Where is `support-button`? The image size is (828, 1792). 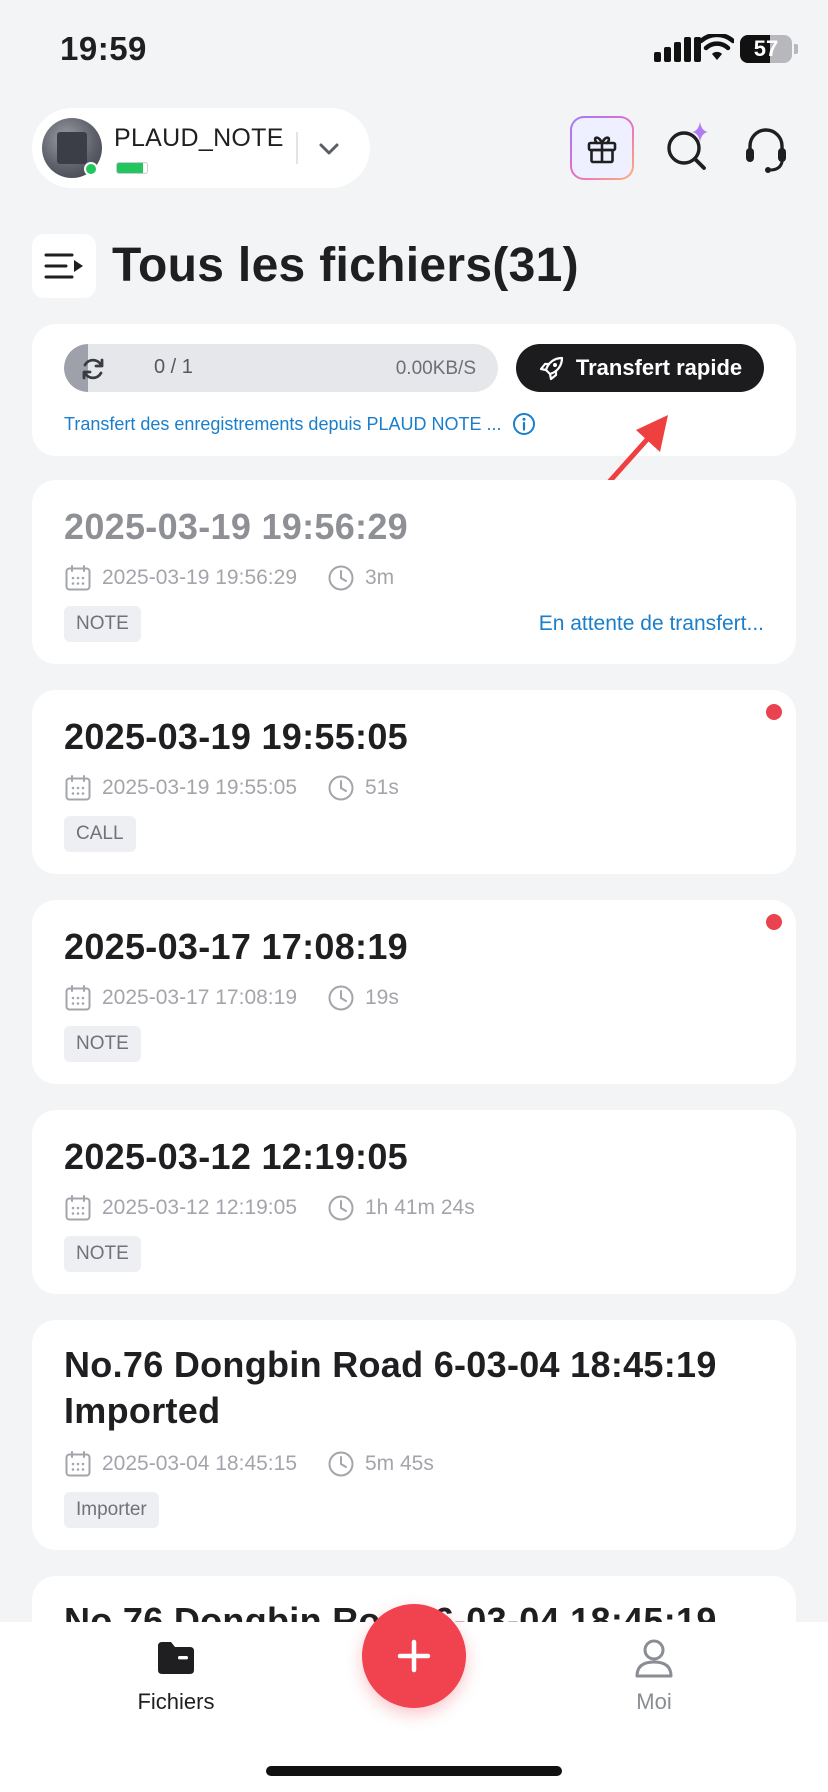 support-button is located at coordinates (766, 148).